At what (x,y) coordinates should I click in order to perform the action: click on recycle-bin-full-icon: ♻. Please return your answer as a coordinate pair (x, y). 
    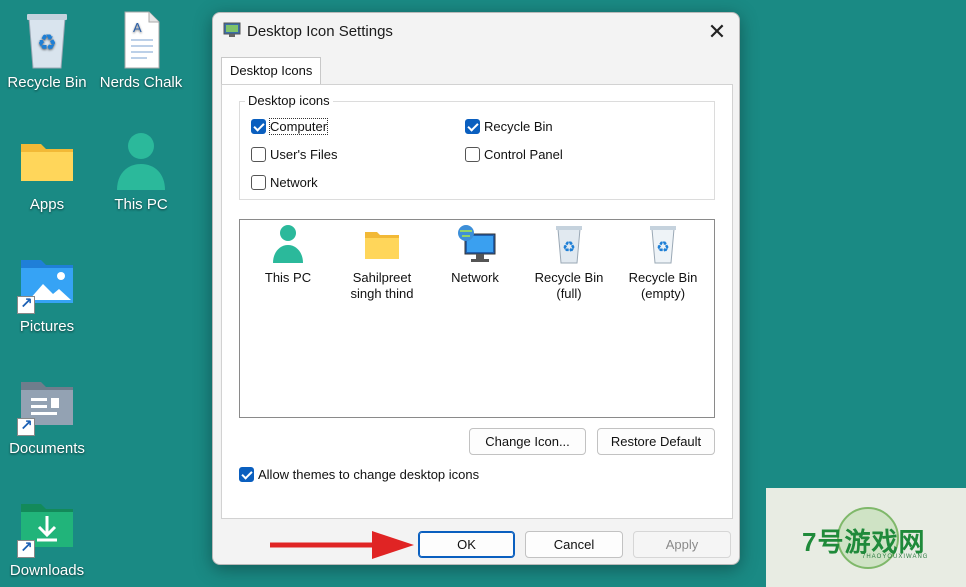
    Looking at the image, I should click on (569, 244).